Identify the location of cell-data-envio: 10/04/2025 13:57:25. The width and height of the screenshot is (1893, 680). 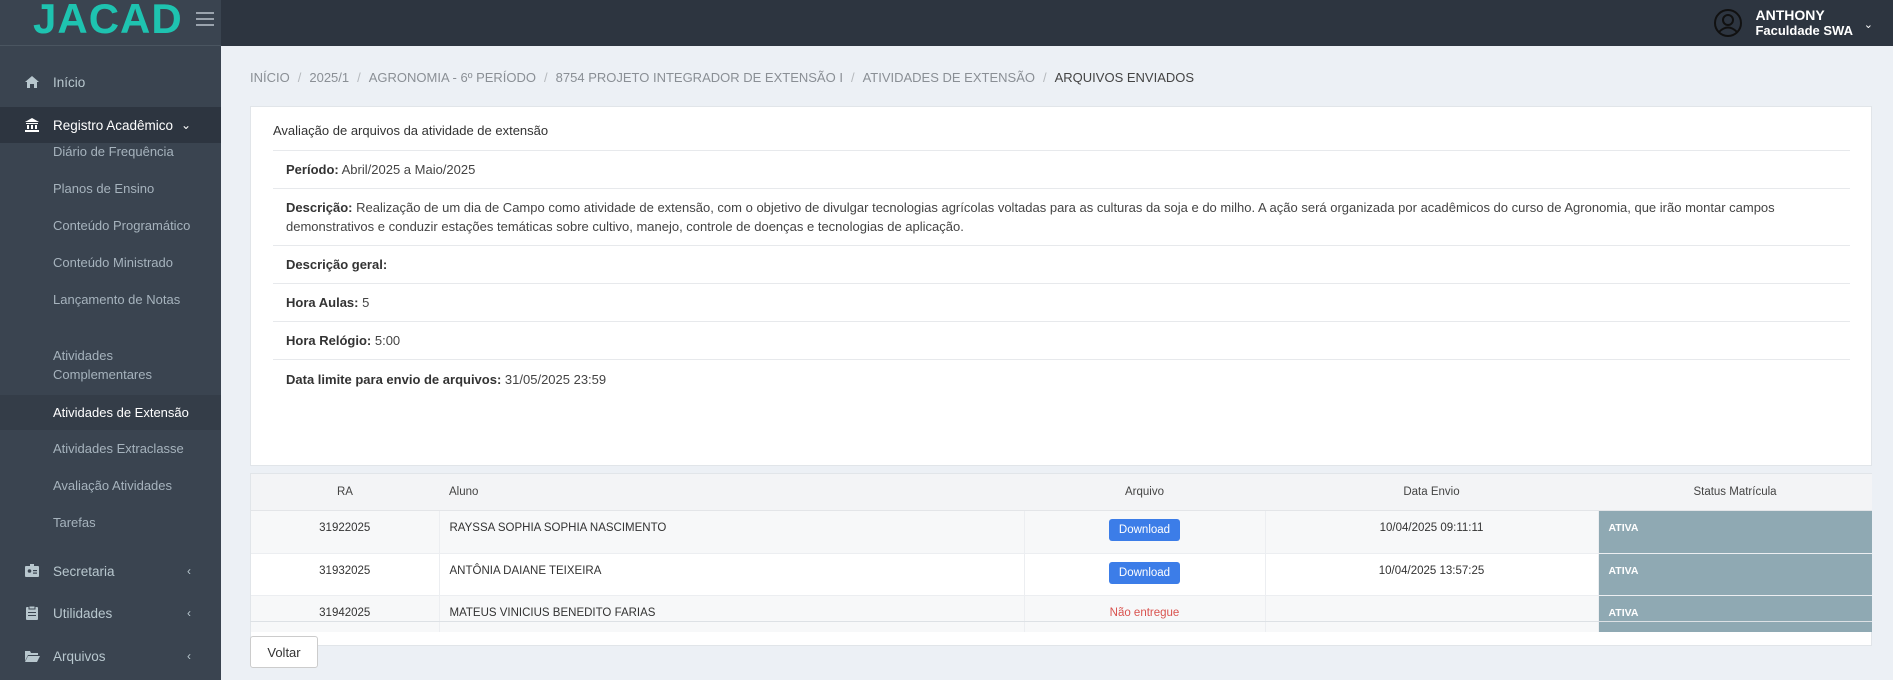
(1432, 573).